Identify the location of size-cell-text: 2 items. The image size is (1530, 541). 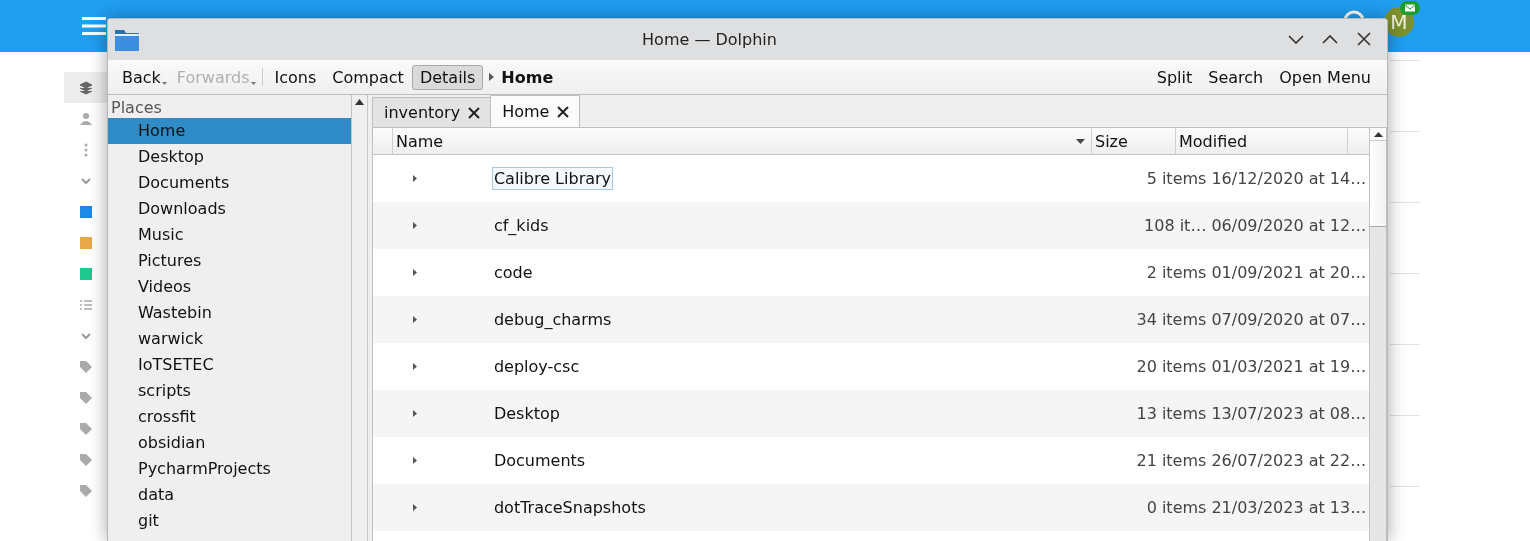
(1176, 272).